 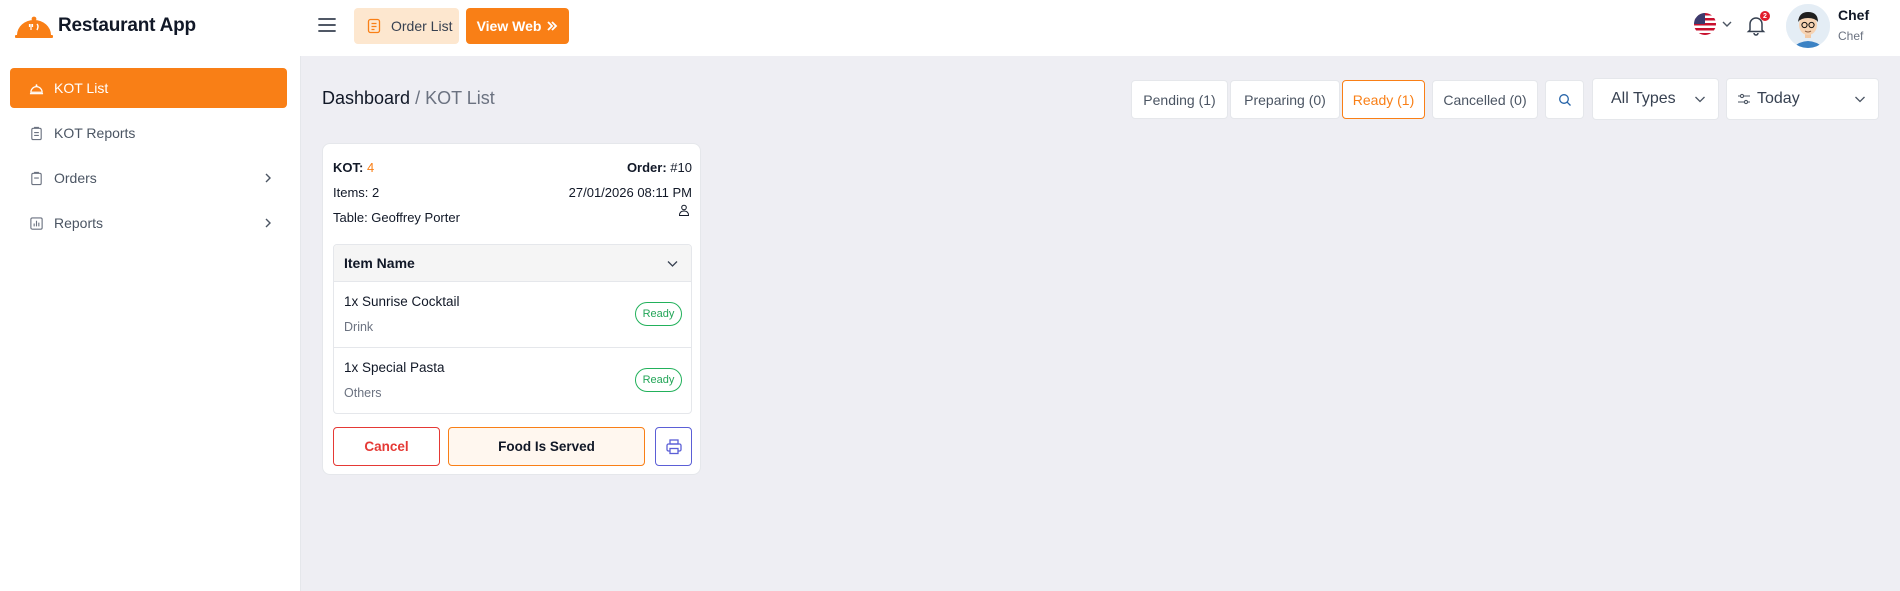 What do you see at coordinates (1854, 15) in the screenshot?
I see `user-name: Chef` at bounding box center [1854, 15].